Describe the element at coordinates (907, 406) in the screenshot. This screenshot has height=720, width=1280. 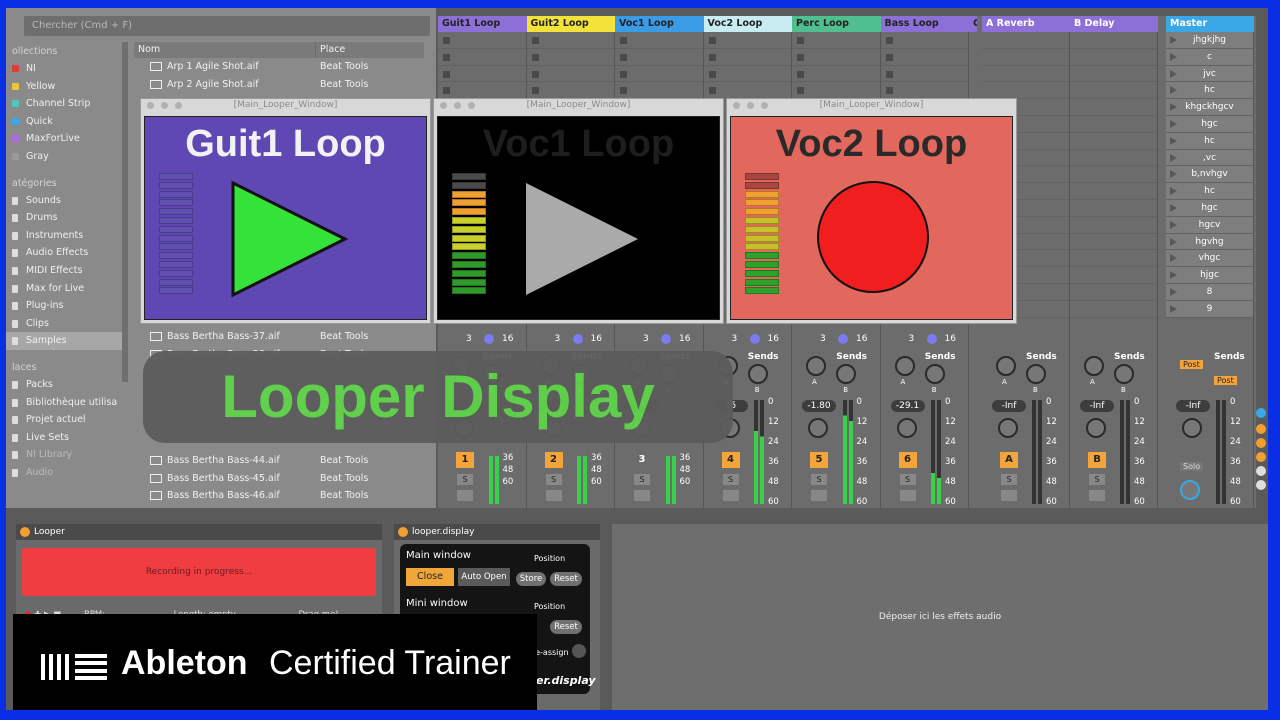
I see `volume-display: -29.1` at that location.